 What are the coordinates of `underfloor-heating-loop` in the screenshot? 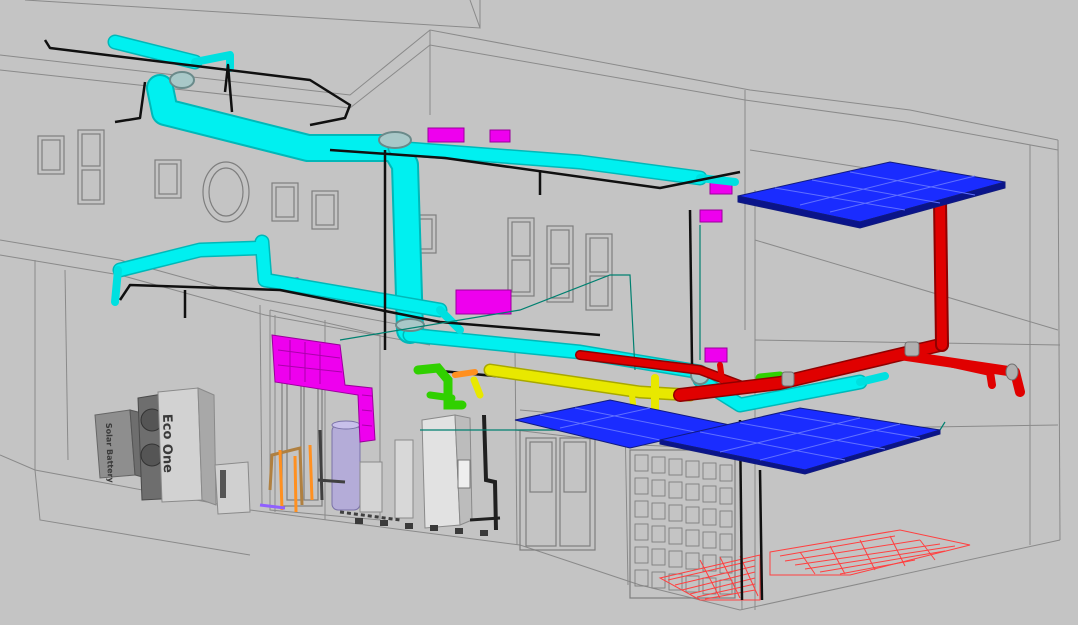 It's located at (814, 565).